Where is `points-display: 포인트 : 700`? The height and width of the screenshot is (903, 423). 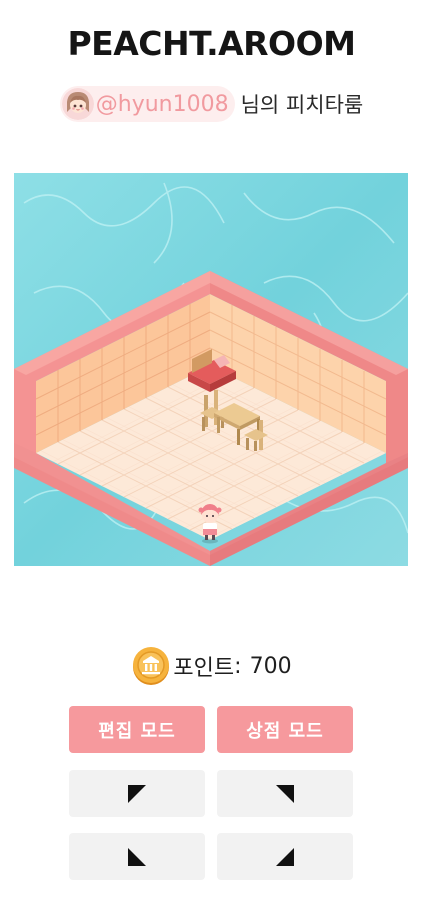
points-display: 포인트 : 700 is located at coordinates (211, 666).